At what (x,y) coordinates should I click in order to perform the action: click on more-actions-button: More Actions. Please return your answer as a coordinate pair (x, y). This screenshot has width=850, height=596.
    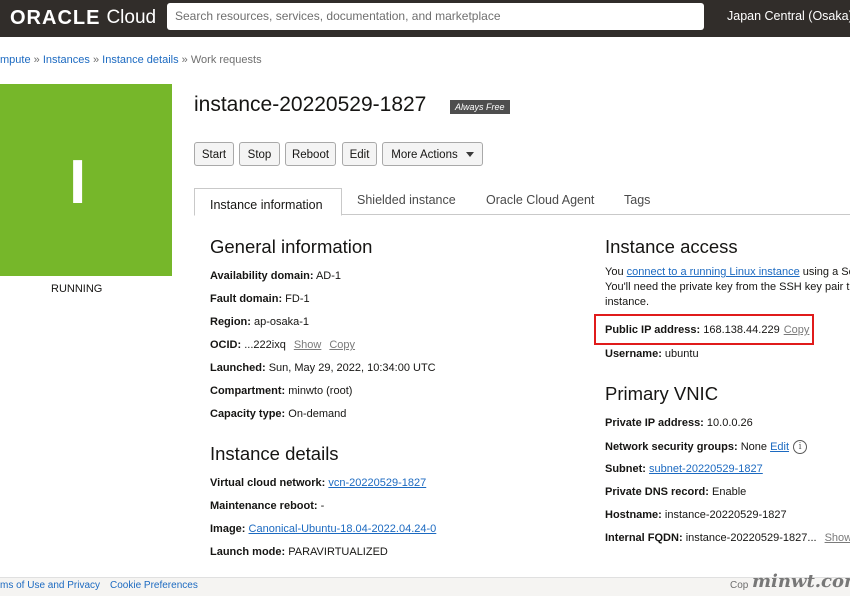
    Looking at the image, I should click on (432, 154).